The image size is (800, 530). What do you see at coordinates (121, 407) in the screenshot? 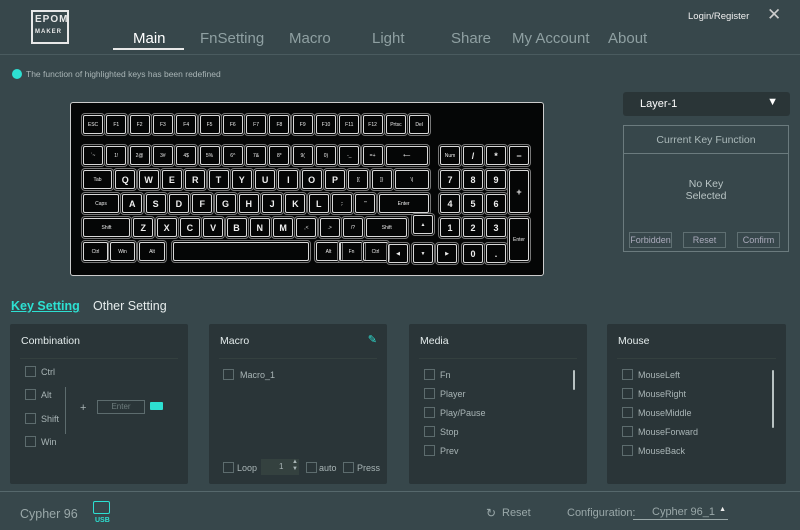
I see `key-enter-input: Enter` at bounding box center [121, 407].